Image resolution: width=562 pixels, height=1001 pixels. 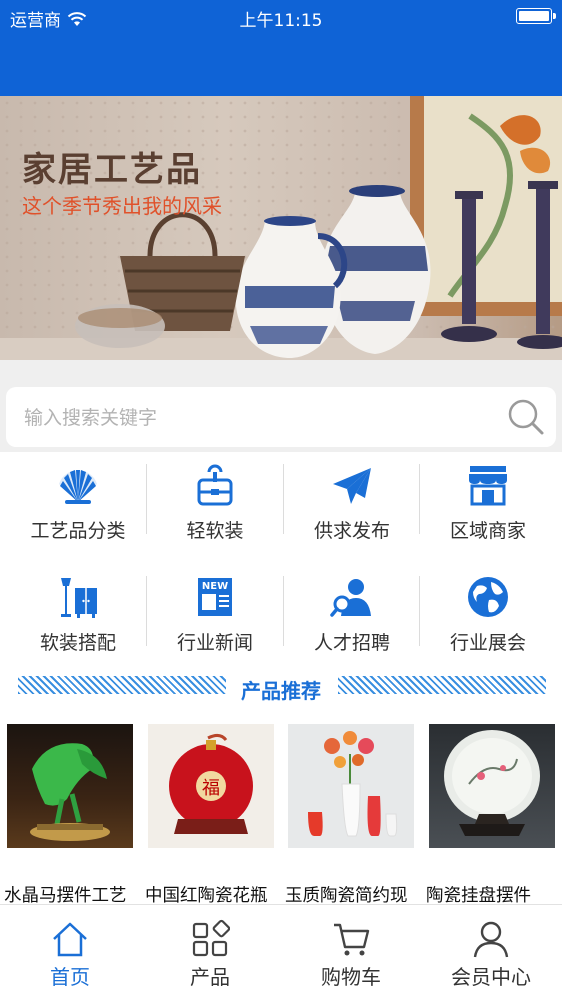 What do you see at coordinates (78, 531) in the screenshot?
I see `category-label: 工艺品分类` at bounding box center [78, 531].